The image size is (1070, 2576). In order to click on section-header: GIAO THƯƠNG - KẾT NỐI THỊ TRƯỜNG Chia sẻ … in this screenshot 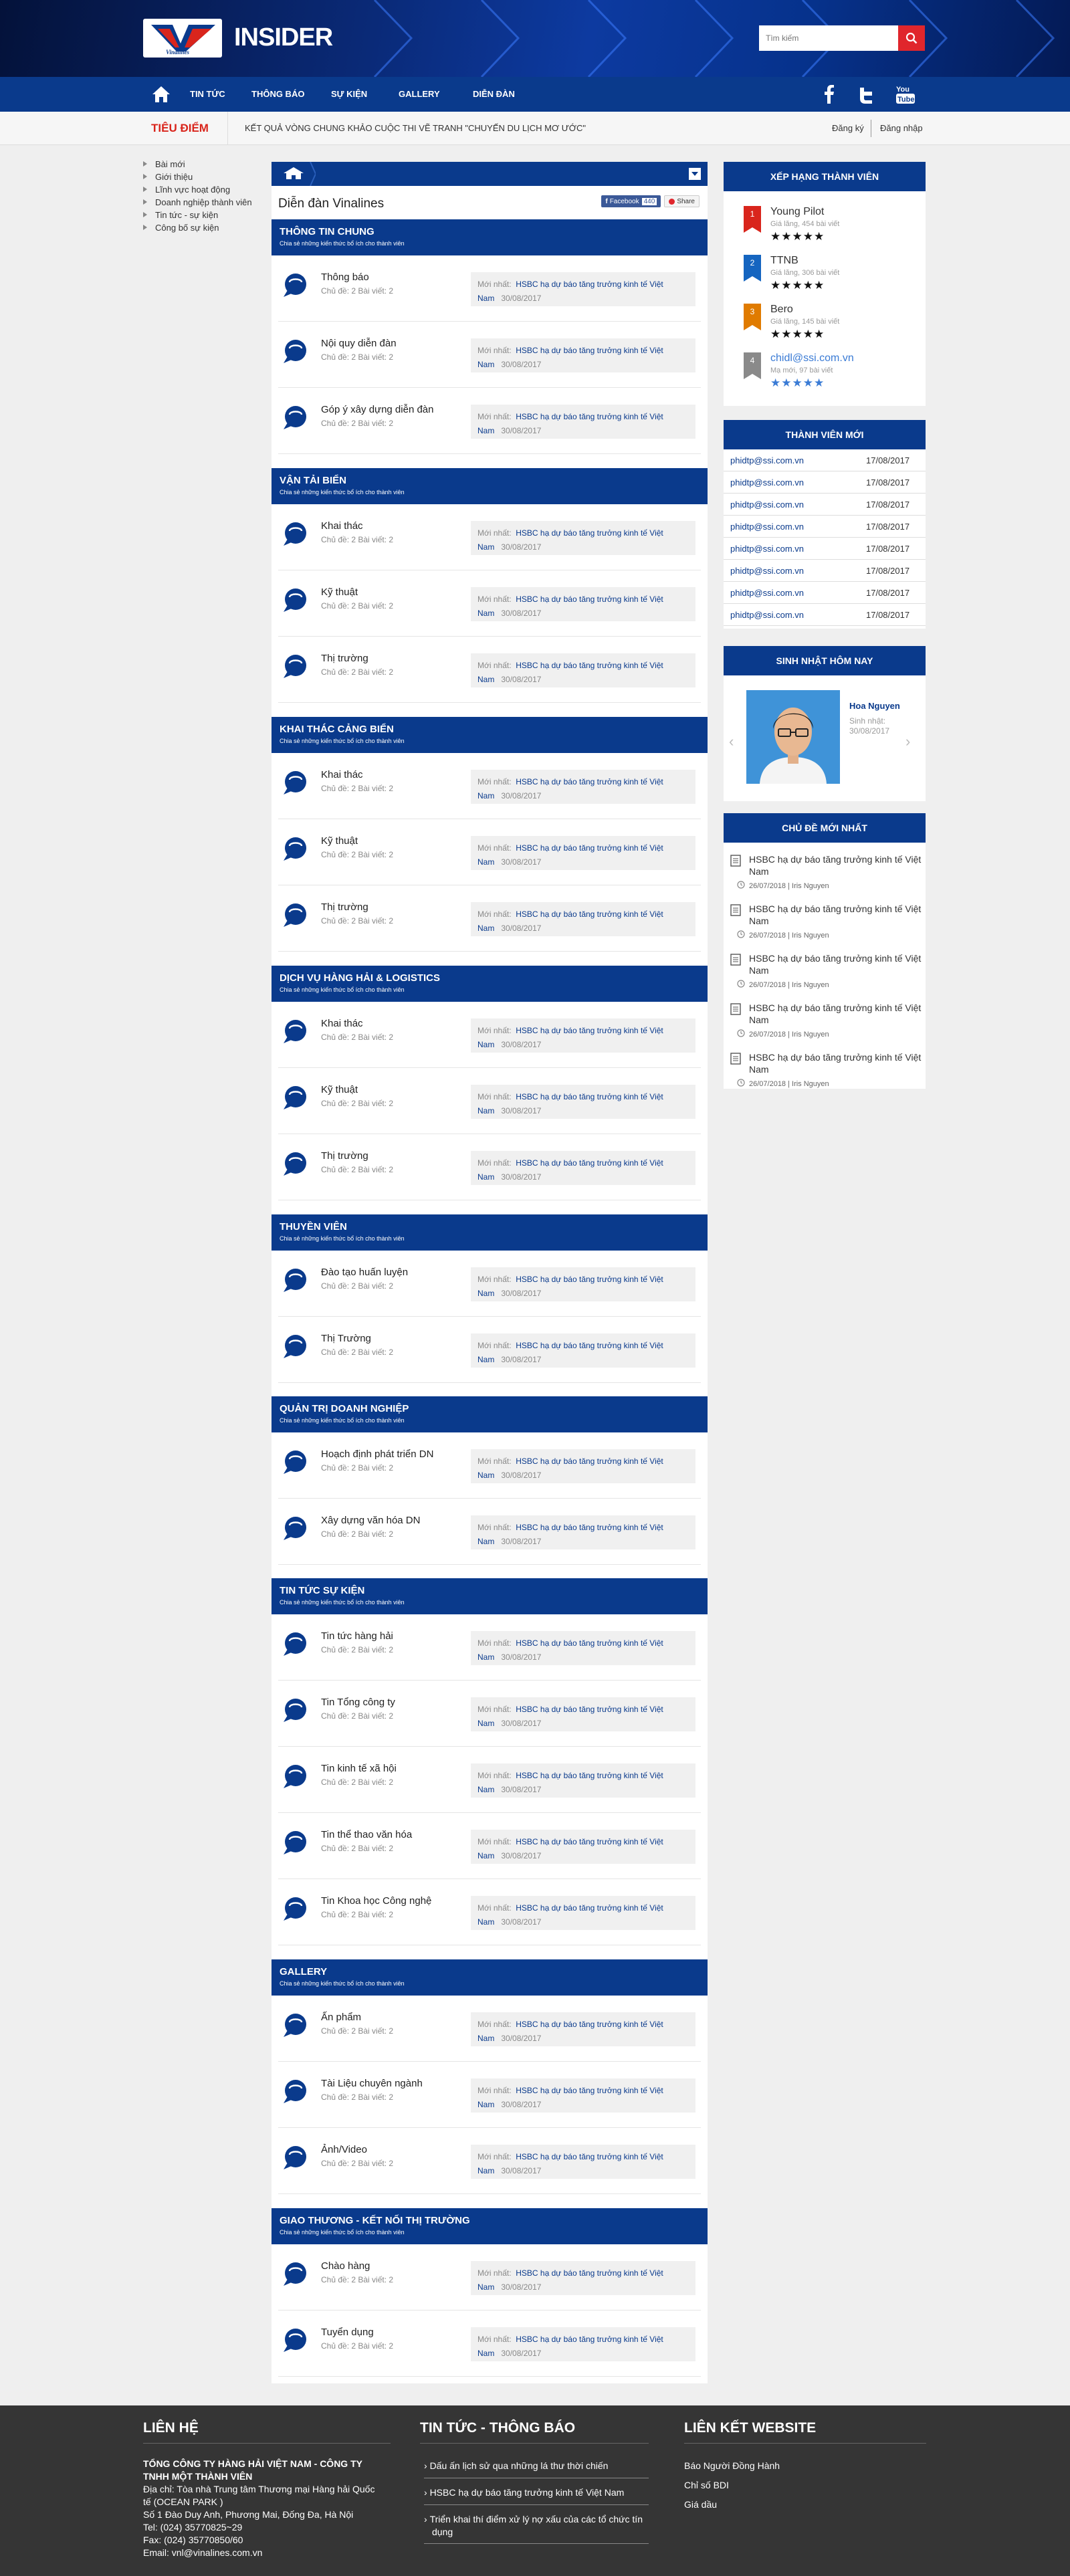, I will do `click(490, 2226)`.